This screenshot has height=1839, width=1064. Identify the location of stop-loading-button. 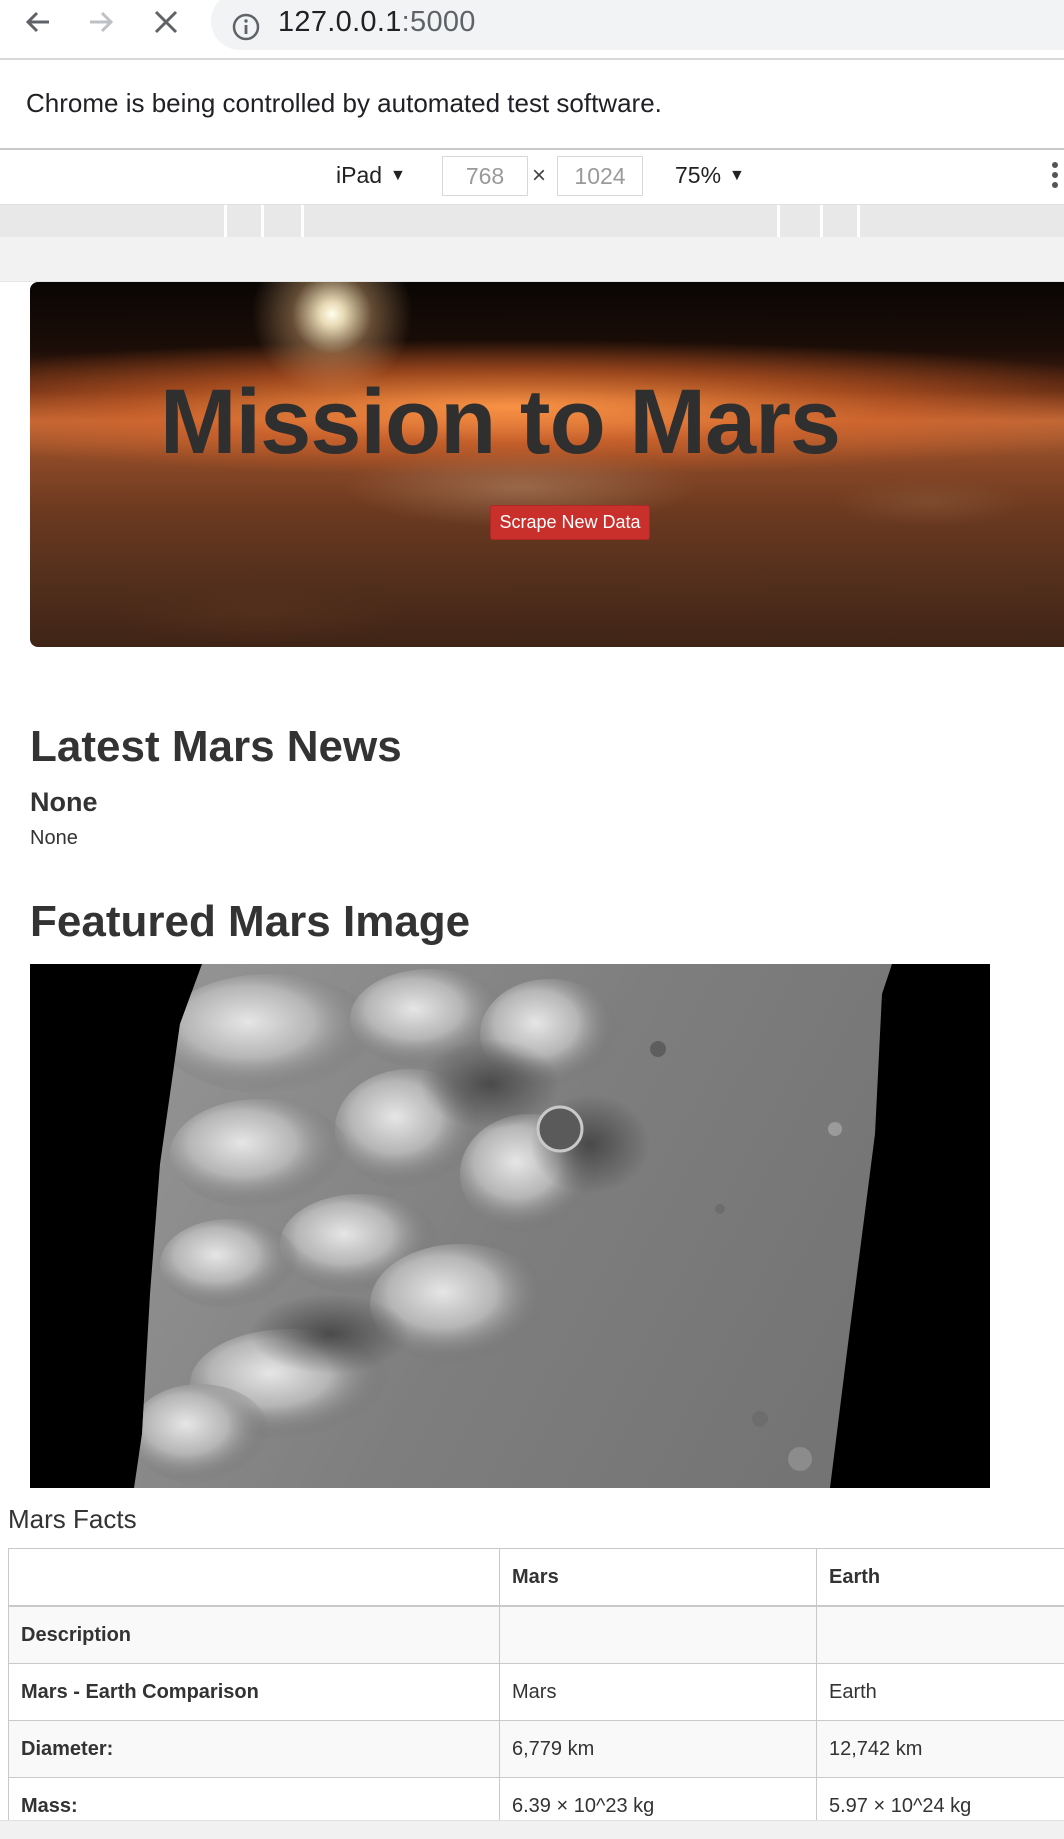
(166, 22).